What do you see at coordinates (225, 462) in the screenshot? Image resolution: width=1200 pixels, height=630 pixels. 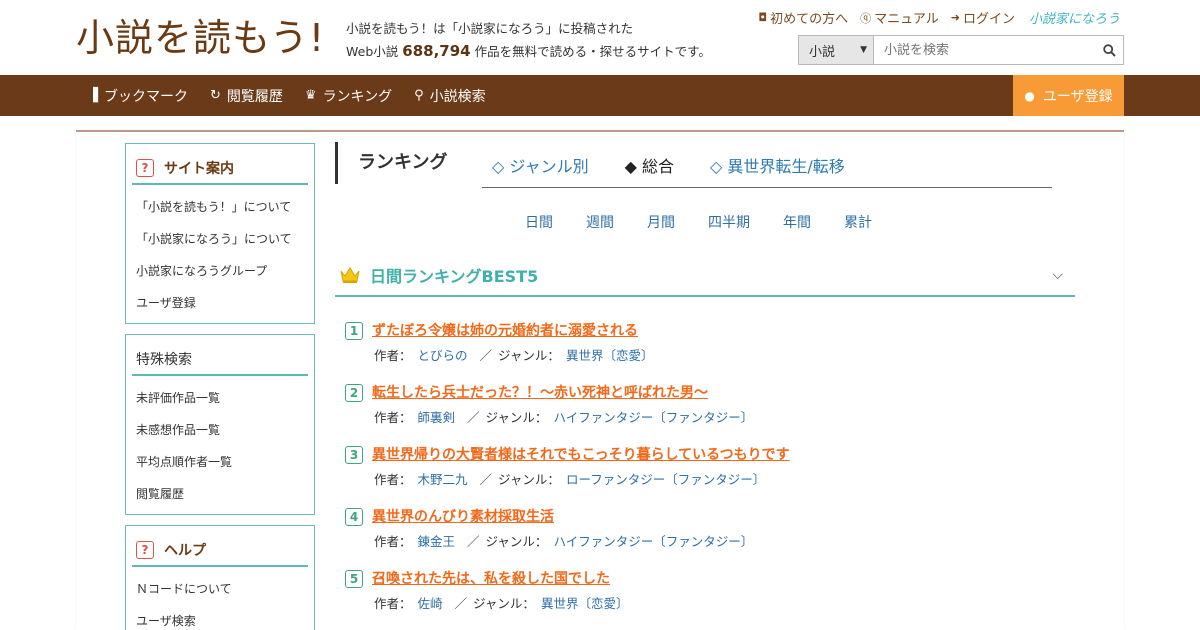 I see `sidebar-item-avg-score-authors: 平均点順作者一覧` at bounding box center [225, 462].